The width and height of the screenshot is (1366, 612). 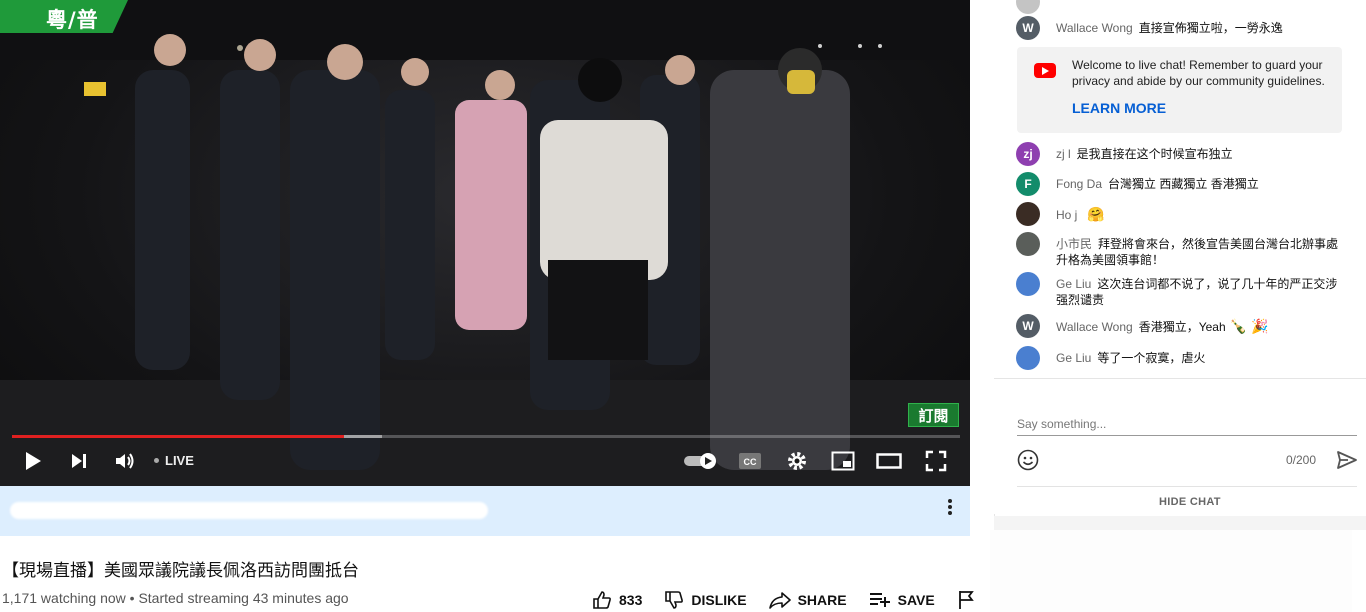 What do you see at coordinates (1249, 326) in the screenshot?
I see `chat-emoji: 🍾 🎉` at bounding box center [1249, 326].